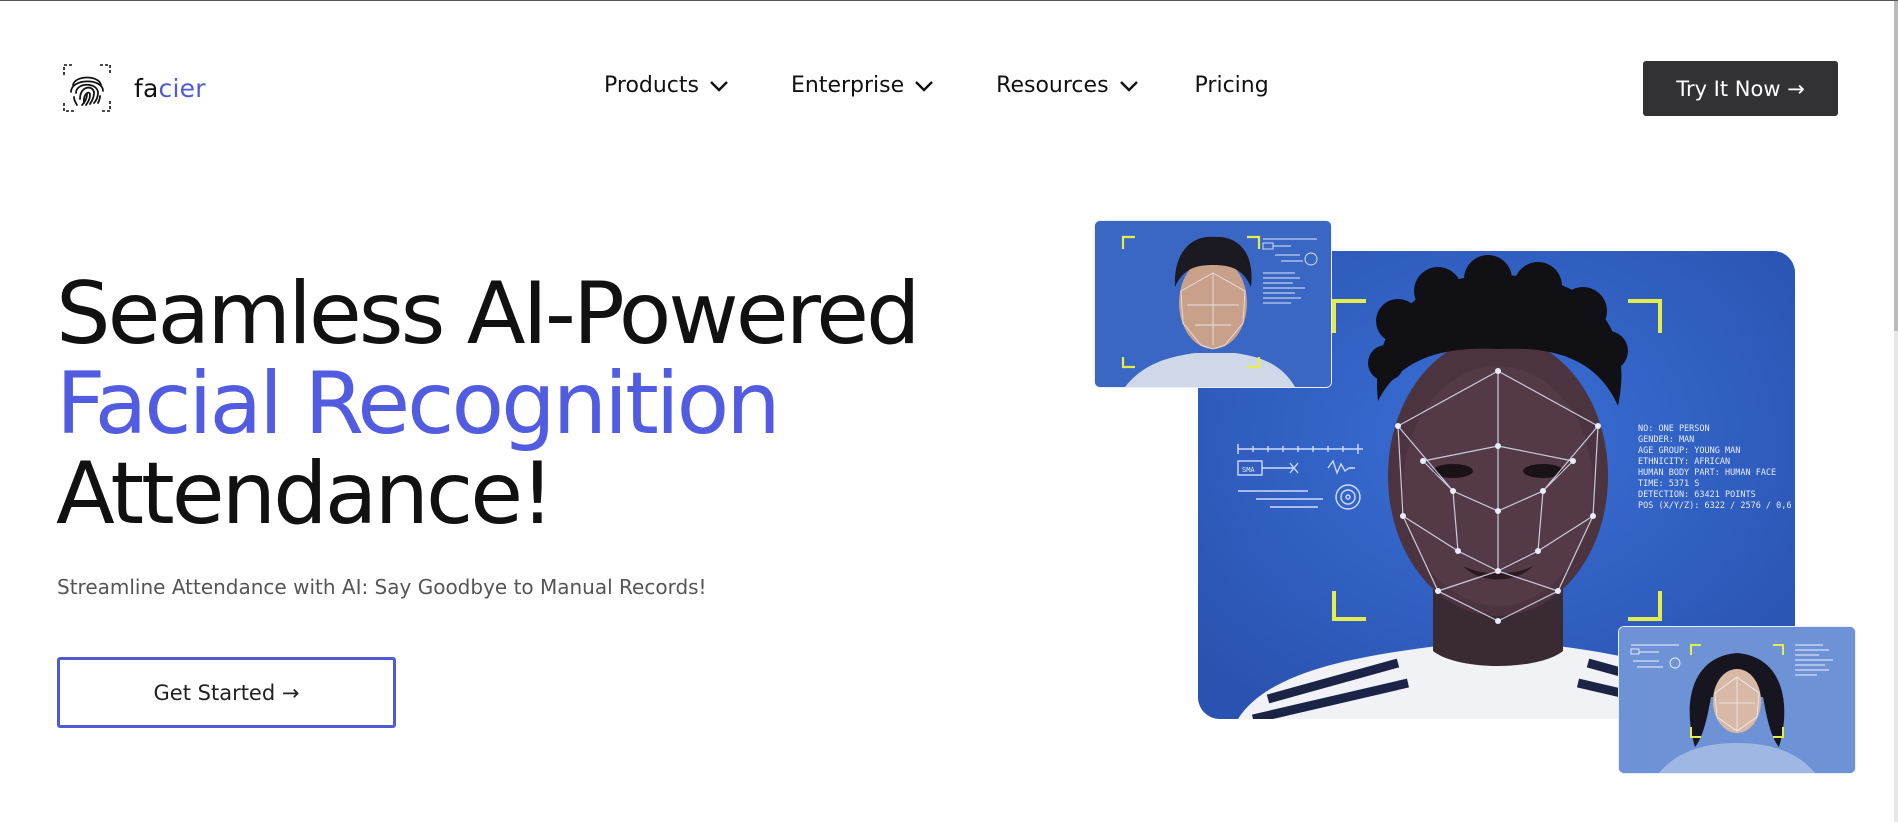 Image resolution: width=1898 pixels, height=822 pixels. What do you see at coordinates (1052, 85) in the screenshot?
I see `nav-item-label: Resources` at bounding box center [1052, 85].